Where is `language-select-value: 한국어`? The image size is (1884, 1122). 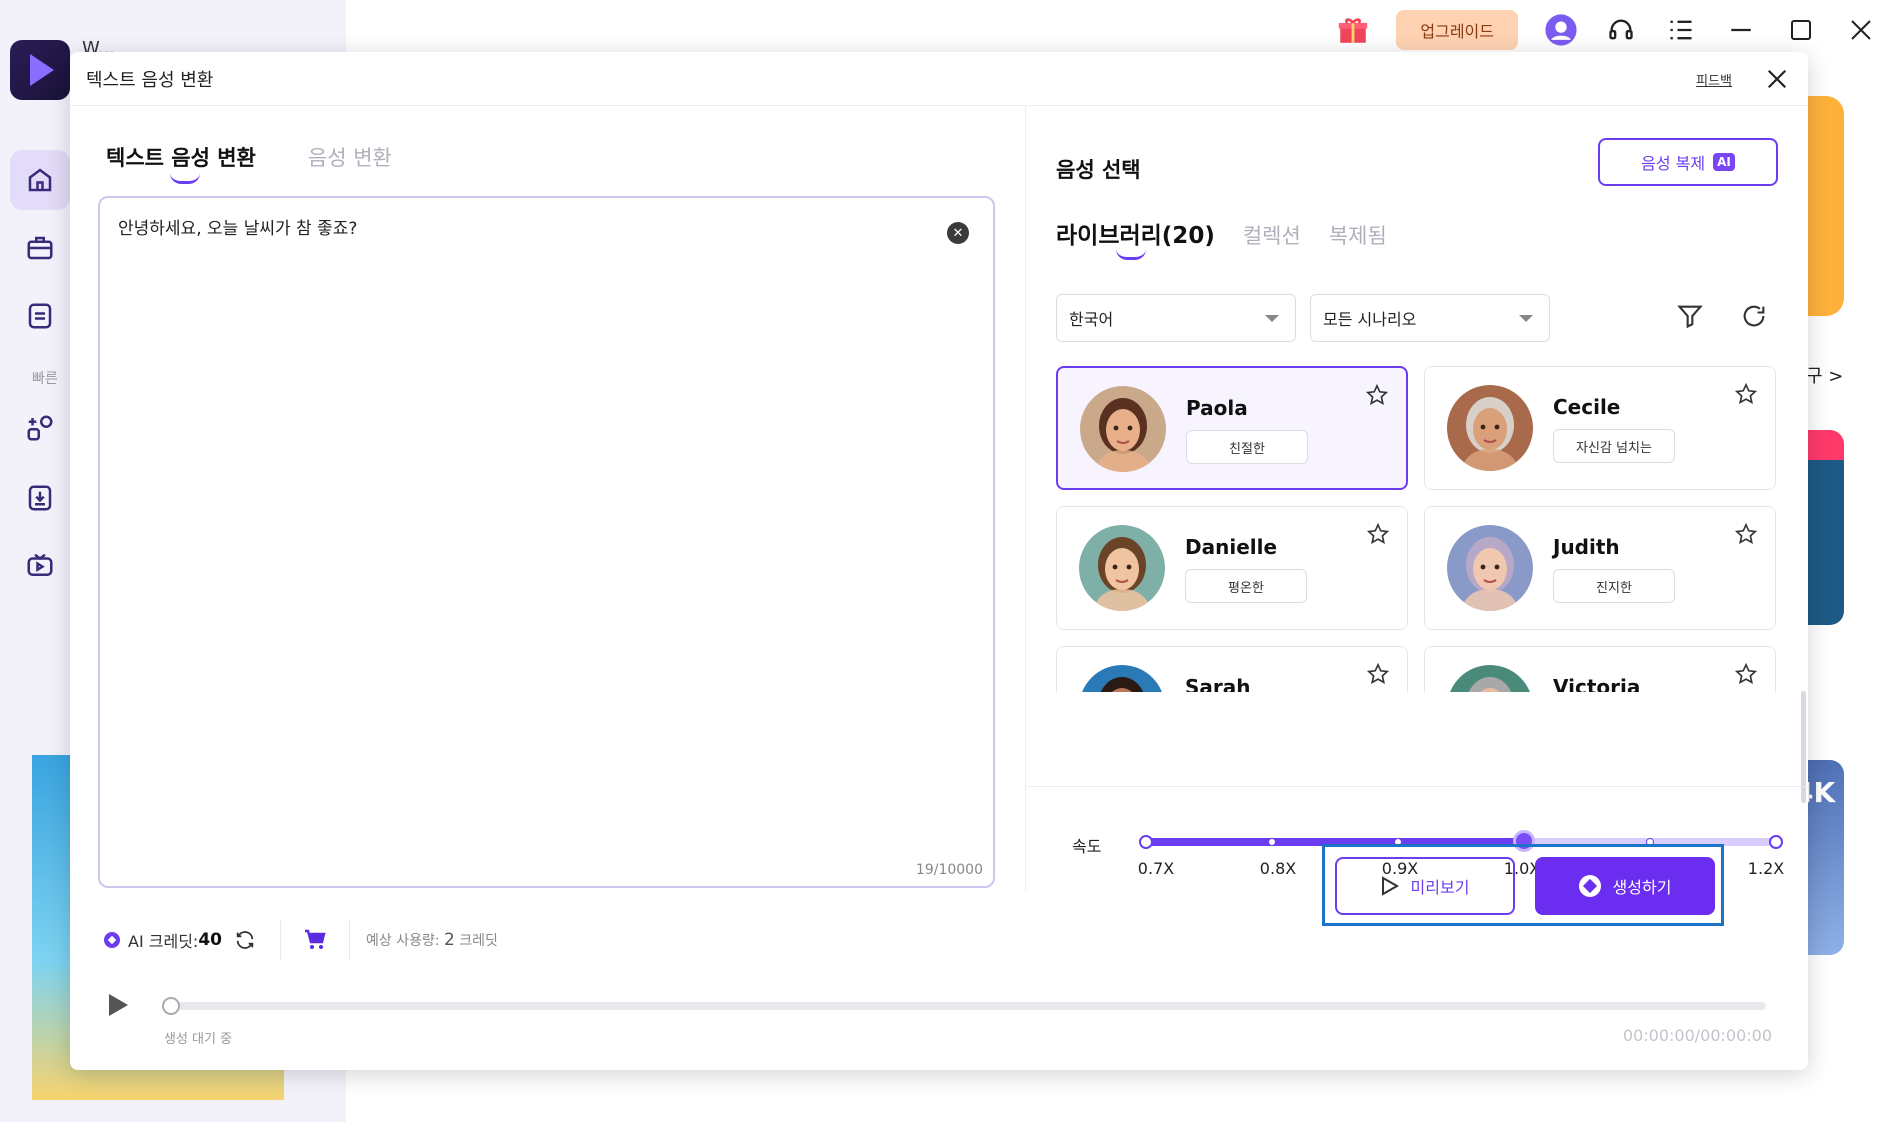
language-select-value: 한국어 is located at coordinates (1091, 319).